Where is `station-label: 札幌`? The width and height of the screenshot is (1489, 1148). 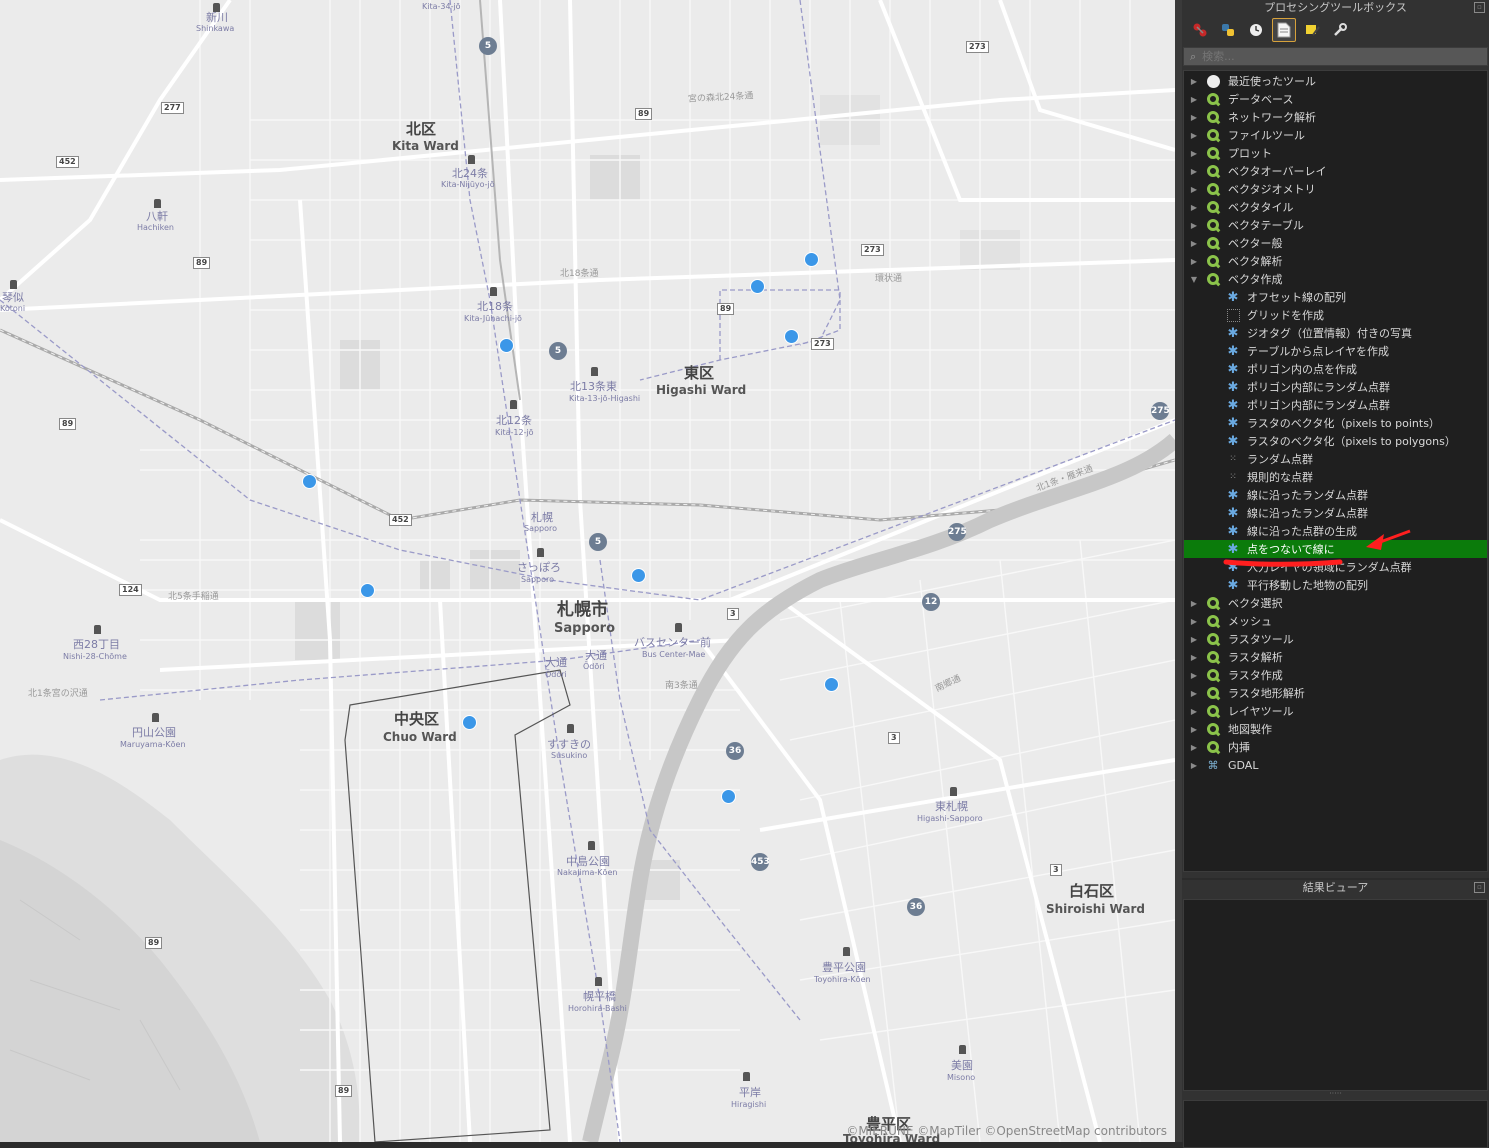 station-label: 札幌 is located at coordinates (542, 517).